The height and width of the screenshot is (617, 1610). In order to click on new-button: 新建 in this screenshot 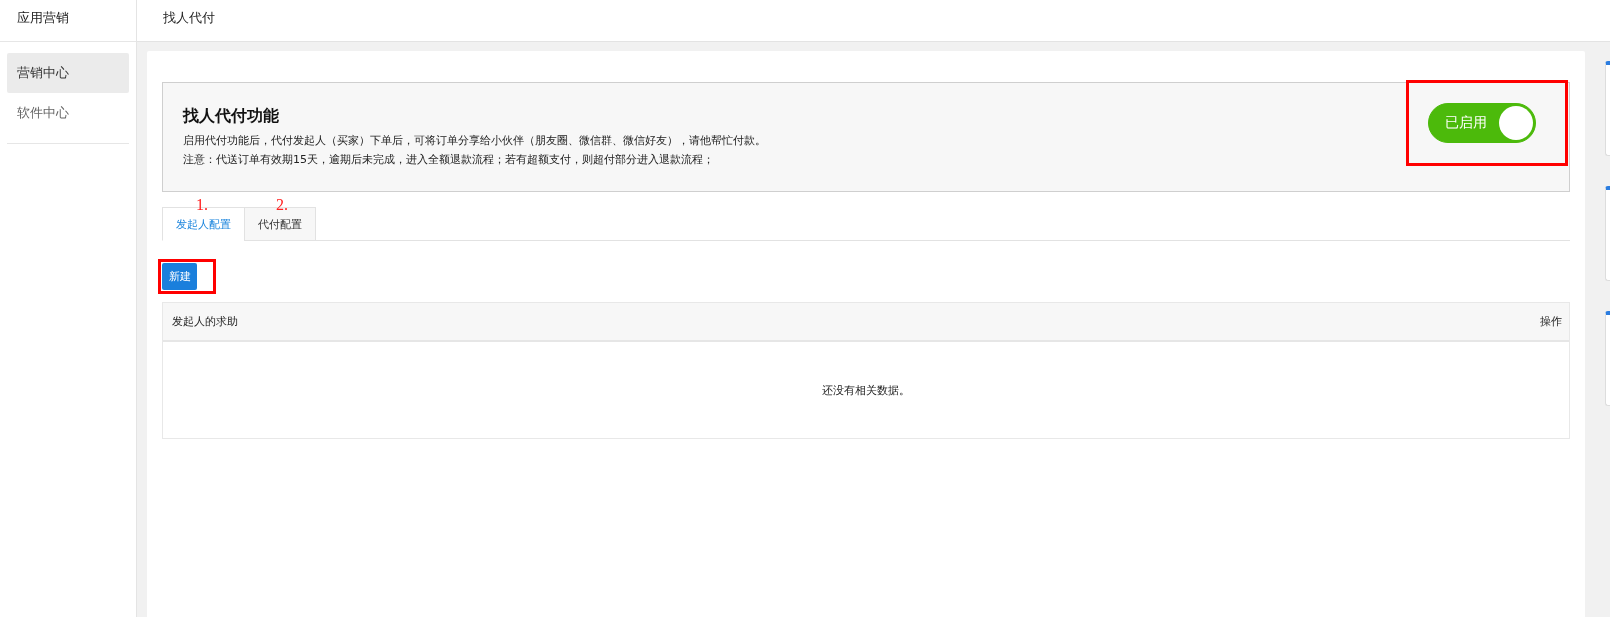, I will do `click(179, 276)`.